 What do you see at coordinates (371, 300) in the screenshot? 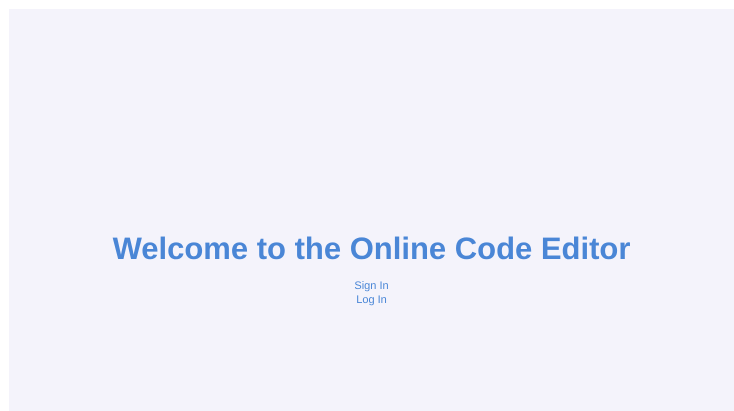
I see `auth-link: Log In` at bounding box center [371, 300].